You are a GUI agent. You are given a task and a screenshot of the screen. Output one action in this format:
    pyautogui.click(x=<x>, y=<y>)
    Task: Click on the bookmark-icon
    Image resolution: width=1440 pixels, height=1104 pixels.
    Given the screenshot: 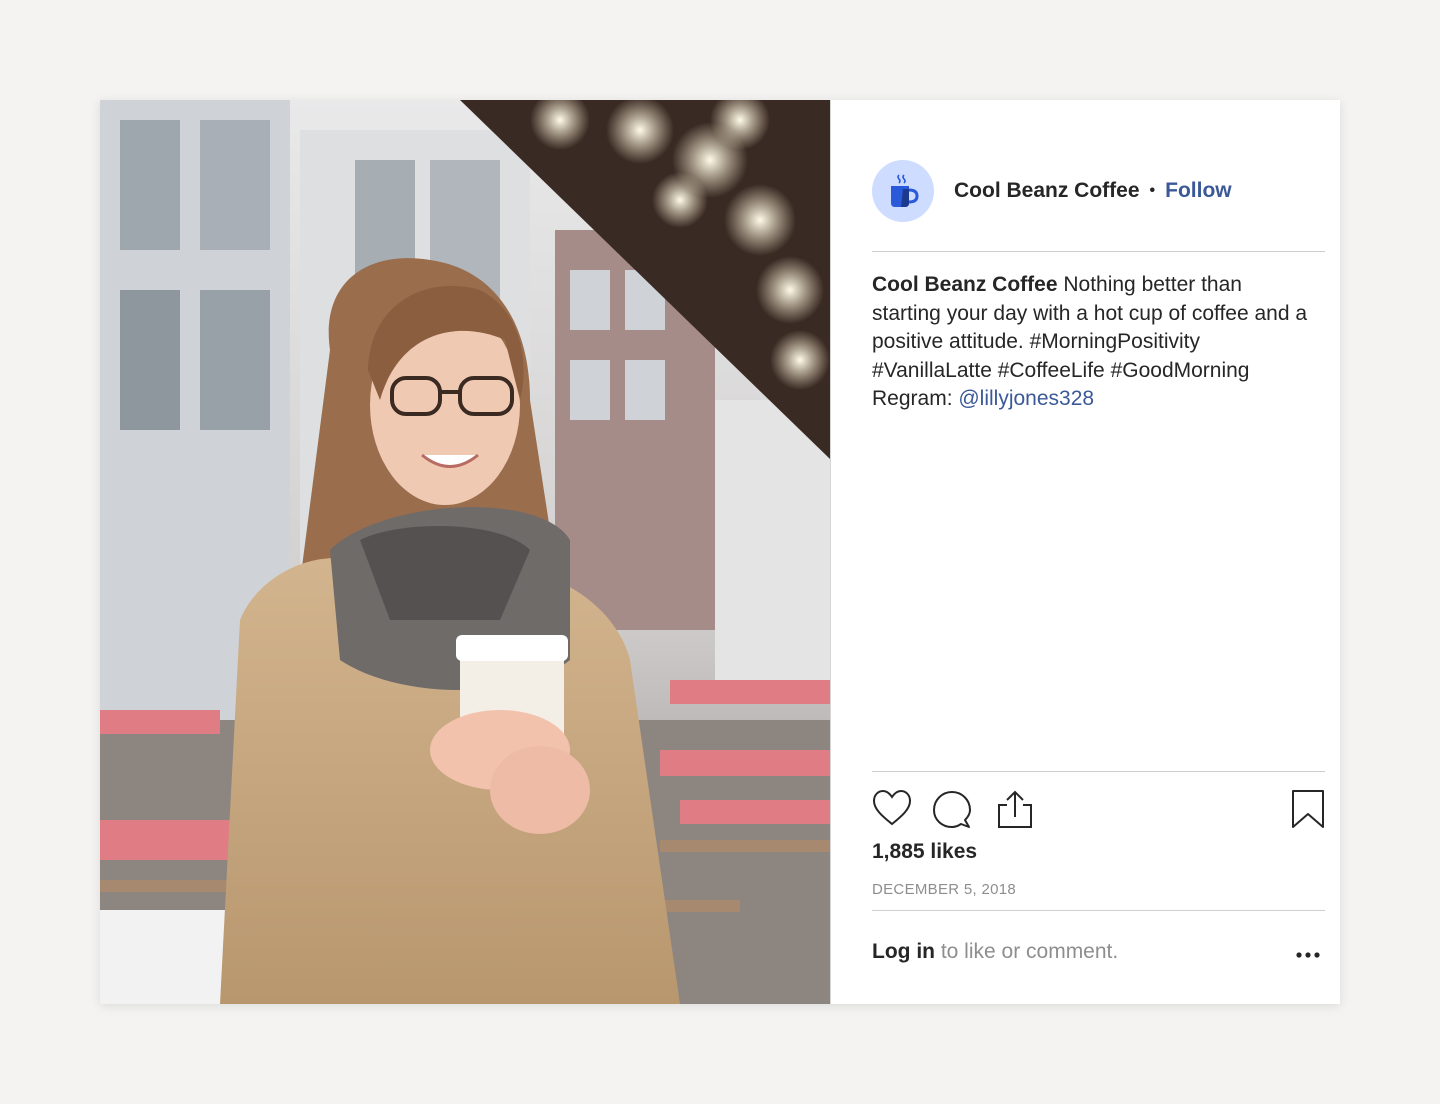 What is the action you would take?
    pyautogui.click(x=1308, y=809)
    